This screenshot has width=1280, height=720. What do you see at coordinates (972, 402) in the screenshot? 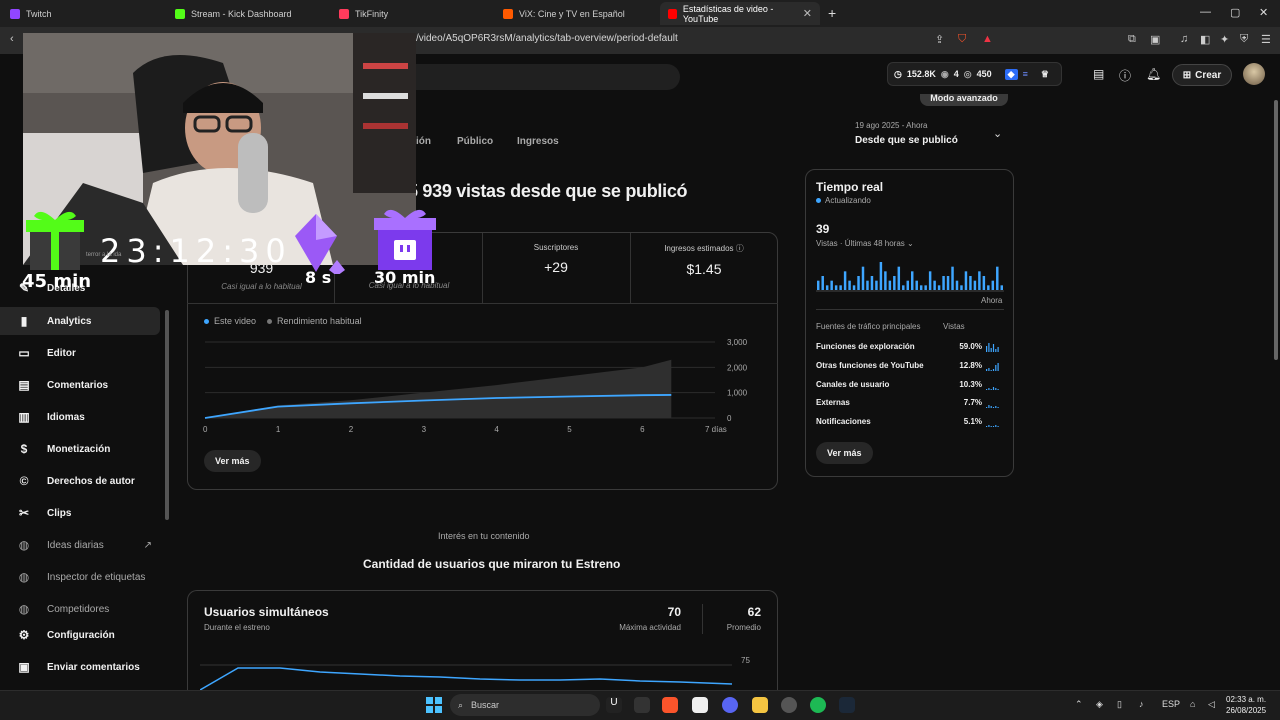
I see `traffic-source-pct: 7.7%` at bounding box center [972, 402].